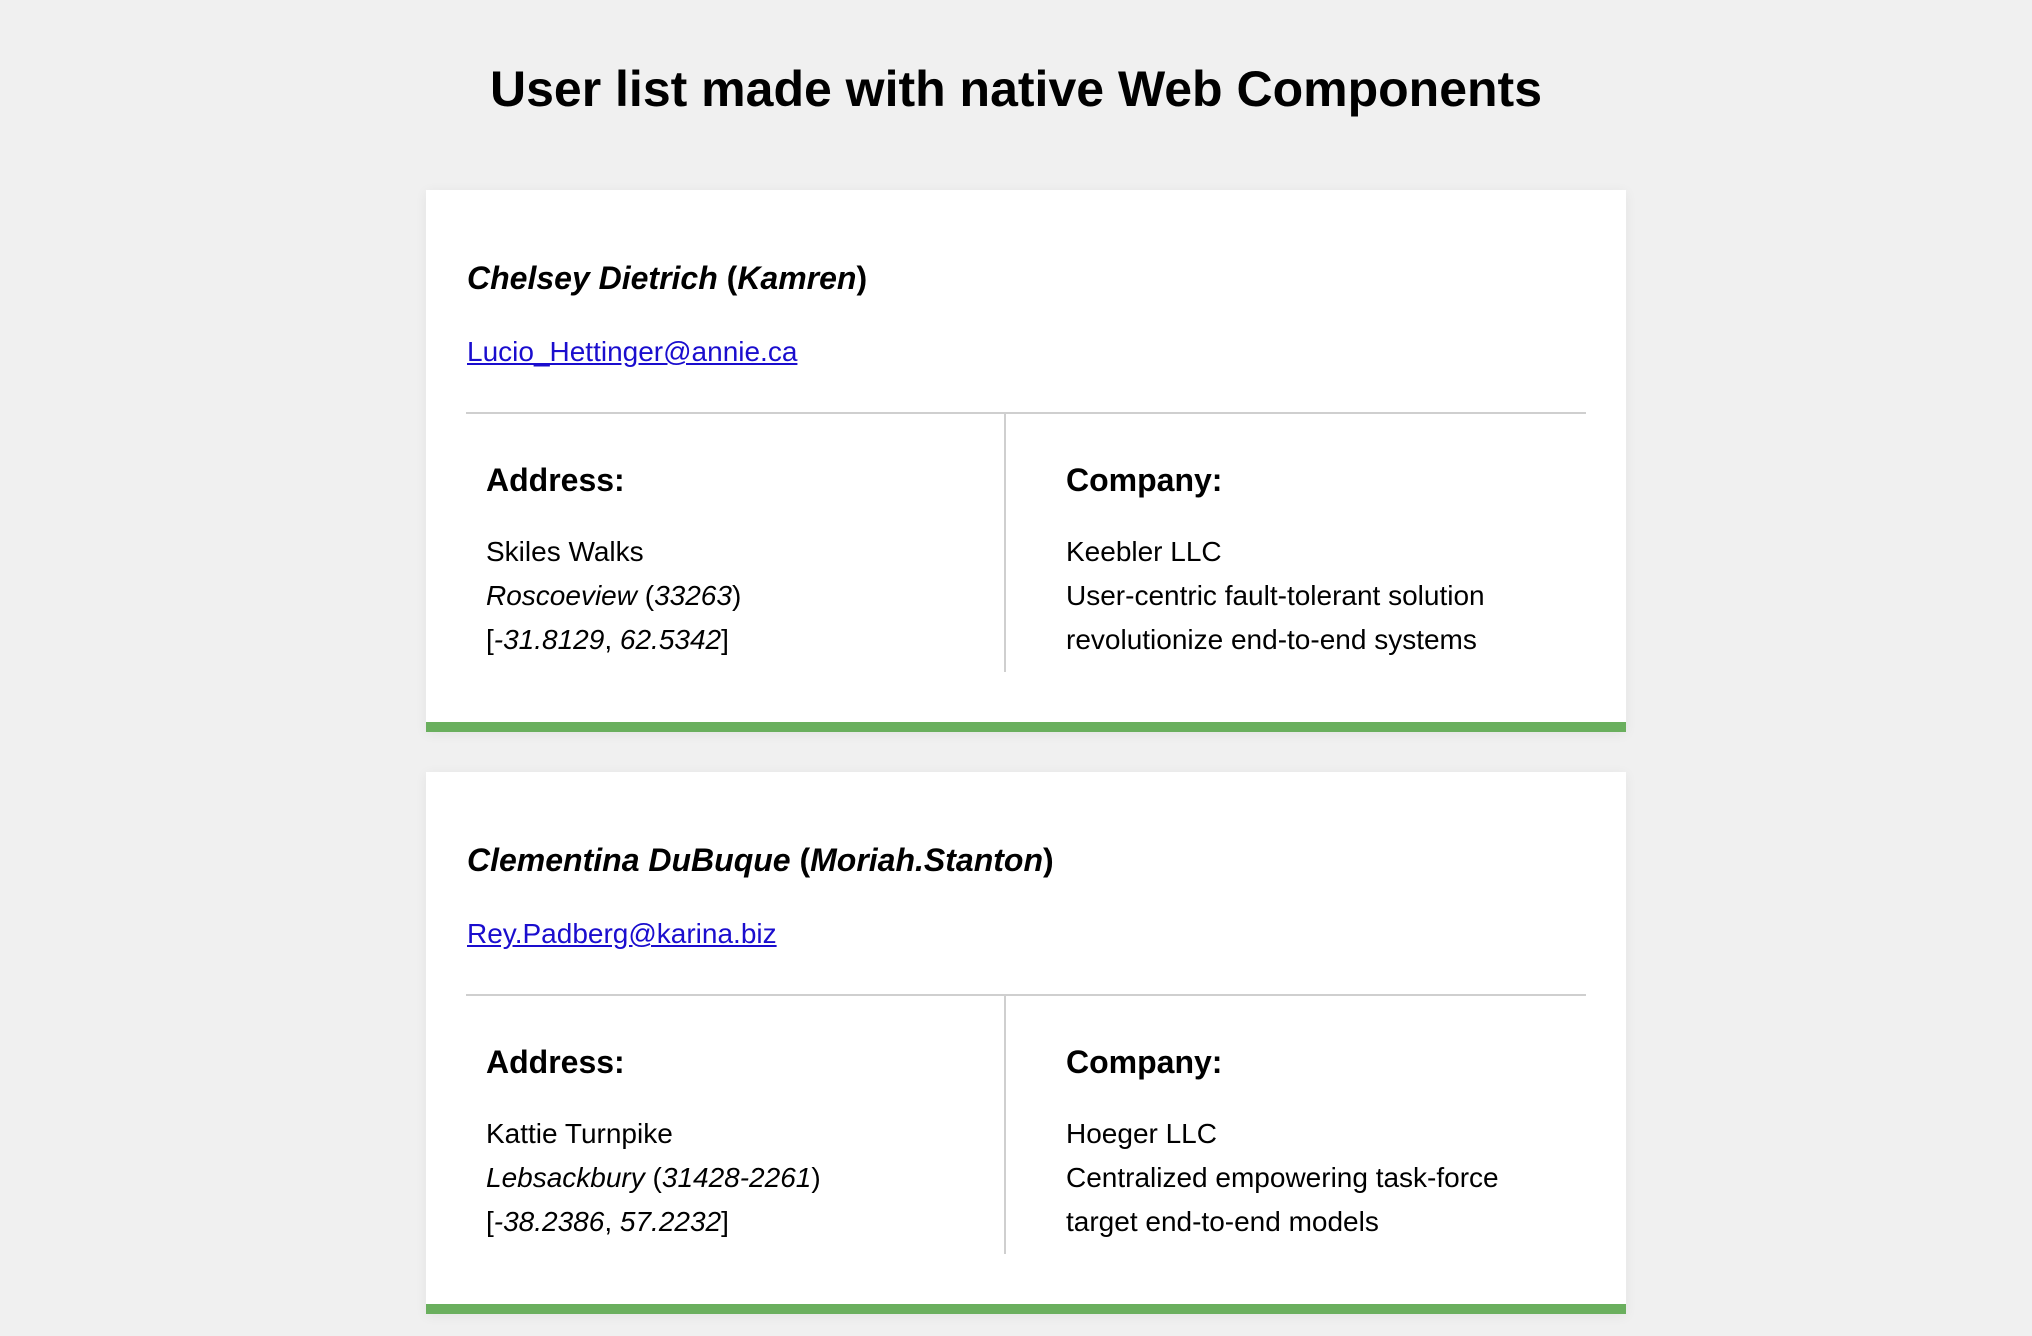  I want to click on user-name-line: Chelsey Dietrich (Kamren), so click(667, 278).